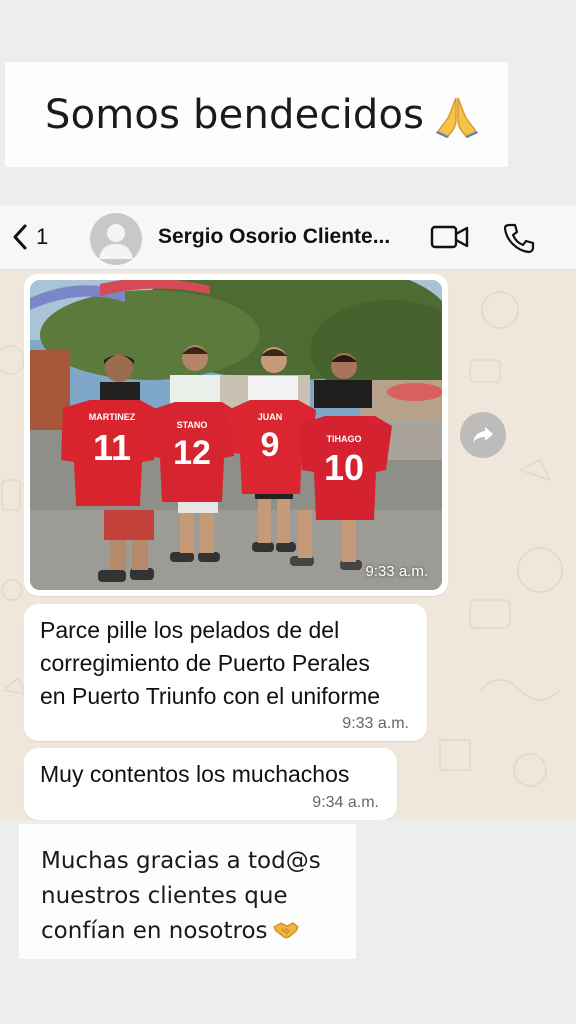 This screenshot has height=1024, width=576. I want to click on video-call-icon, so click(449, 237).